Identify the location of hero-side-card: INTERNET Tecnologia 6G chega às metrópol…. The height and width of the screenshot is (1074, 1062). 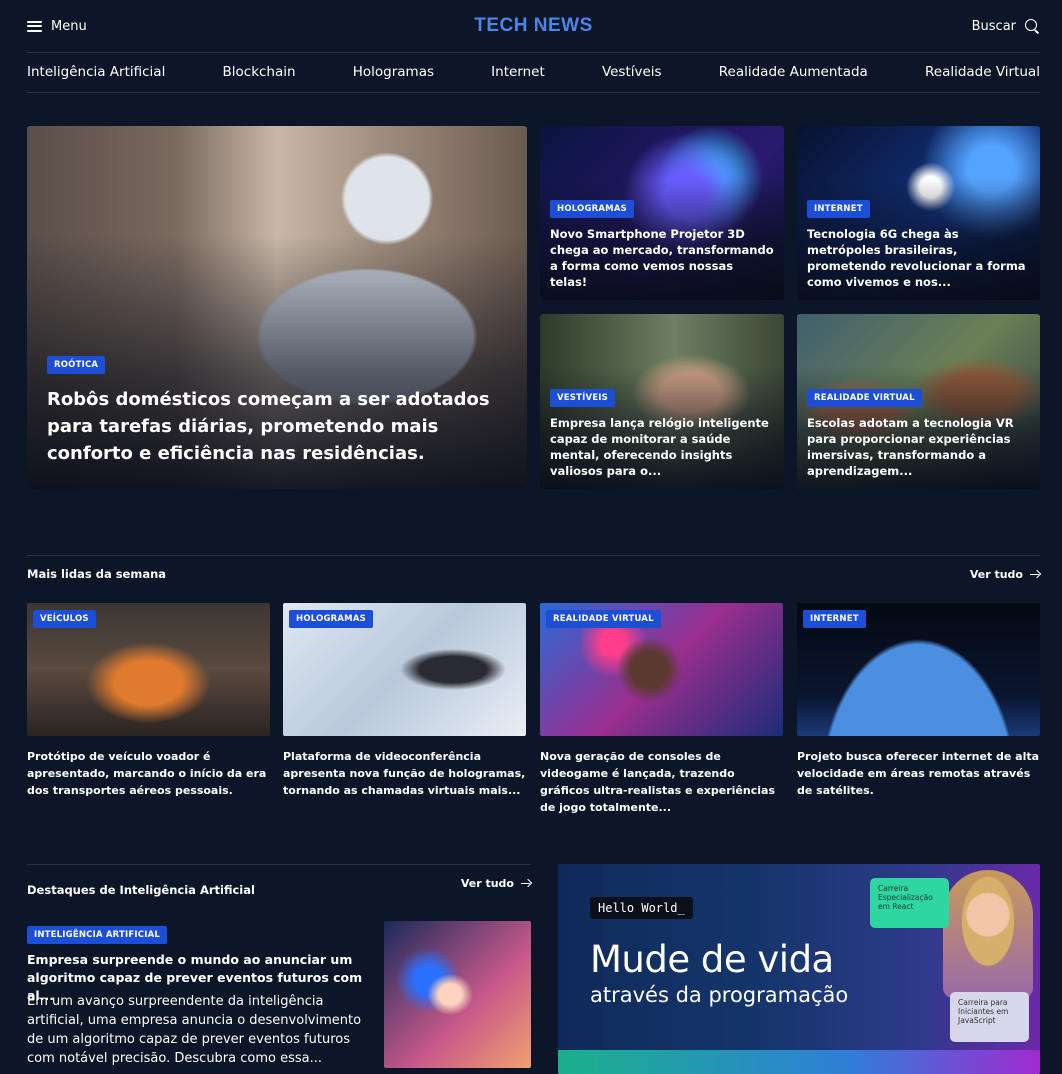
(918, 213).